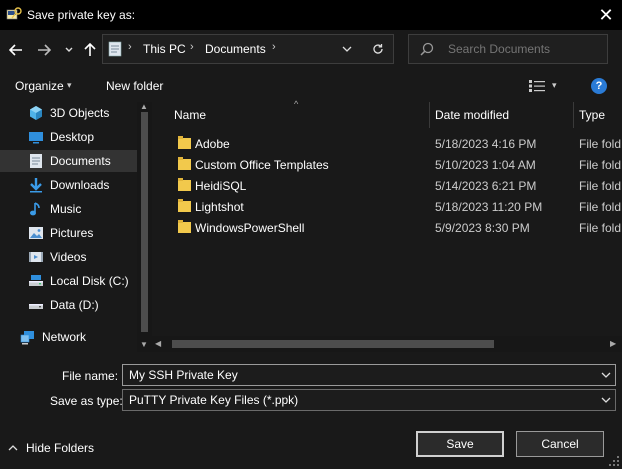 Image resolution: width=622 pixels, height=469 pixels. I want to click on sidebar-item-label: Network, so click(64, 337).